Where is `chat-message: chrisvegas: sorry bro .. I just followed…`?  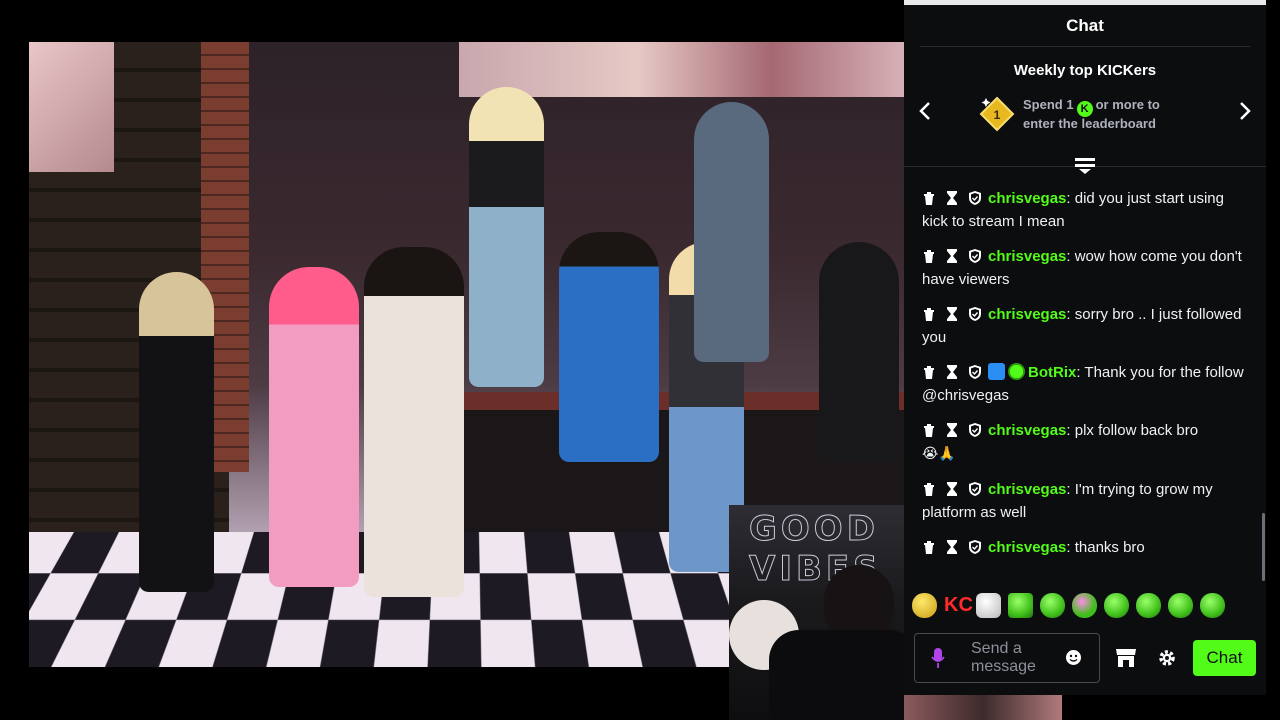 chat-message: chrisvegas: sorry bro .. I just followed… is located at coordinates (1085, 328).